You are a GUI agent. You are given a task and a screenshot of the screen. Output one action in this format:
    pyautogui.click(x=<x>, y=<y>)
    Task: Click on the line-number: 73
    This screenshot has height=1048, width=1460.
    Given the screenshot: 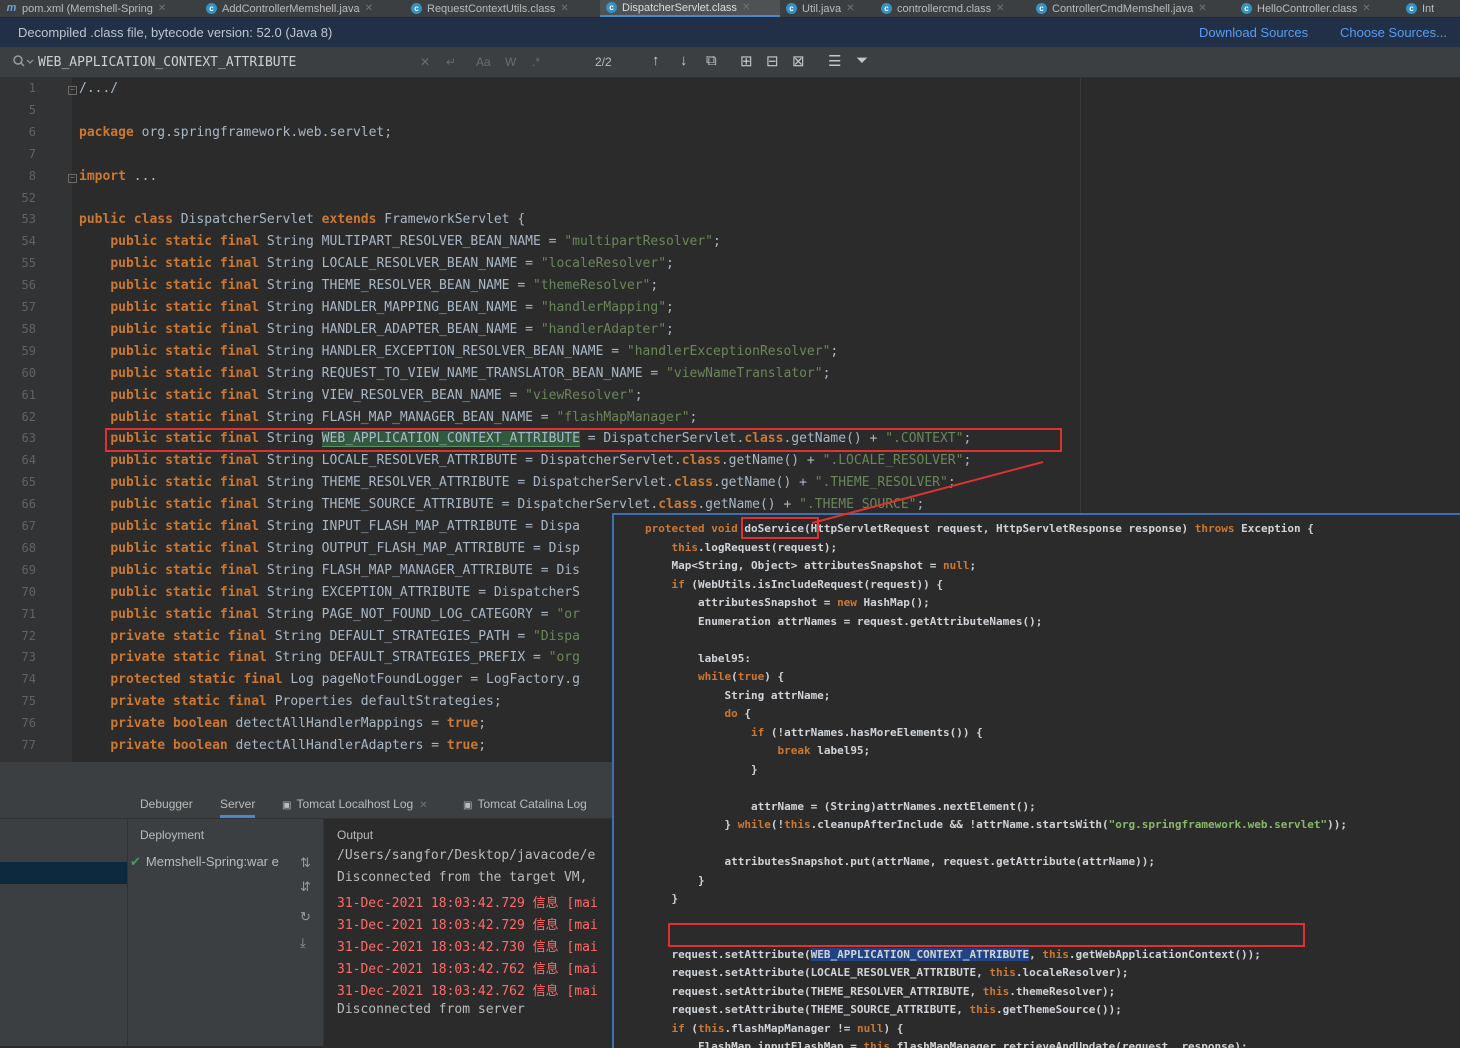 What is the action you would take?
    pyautogui.click(x=28, y=657)
    